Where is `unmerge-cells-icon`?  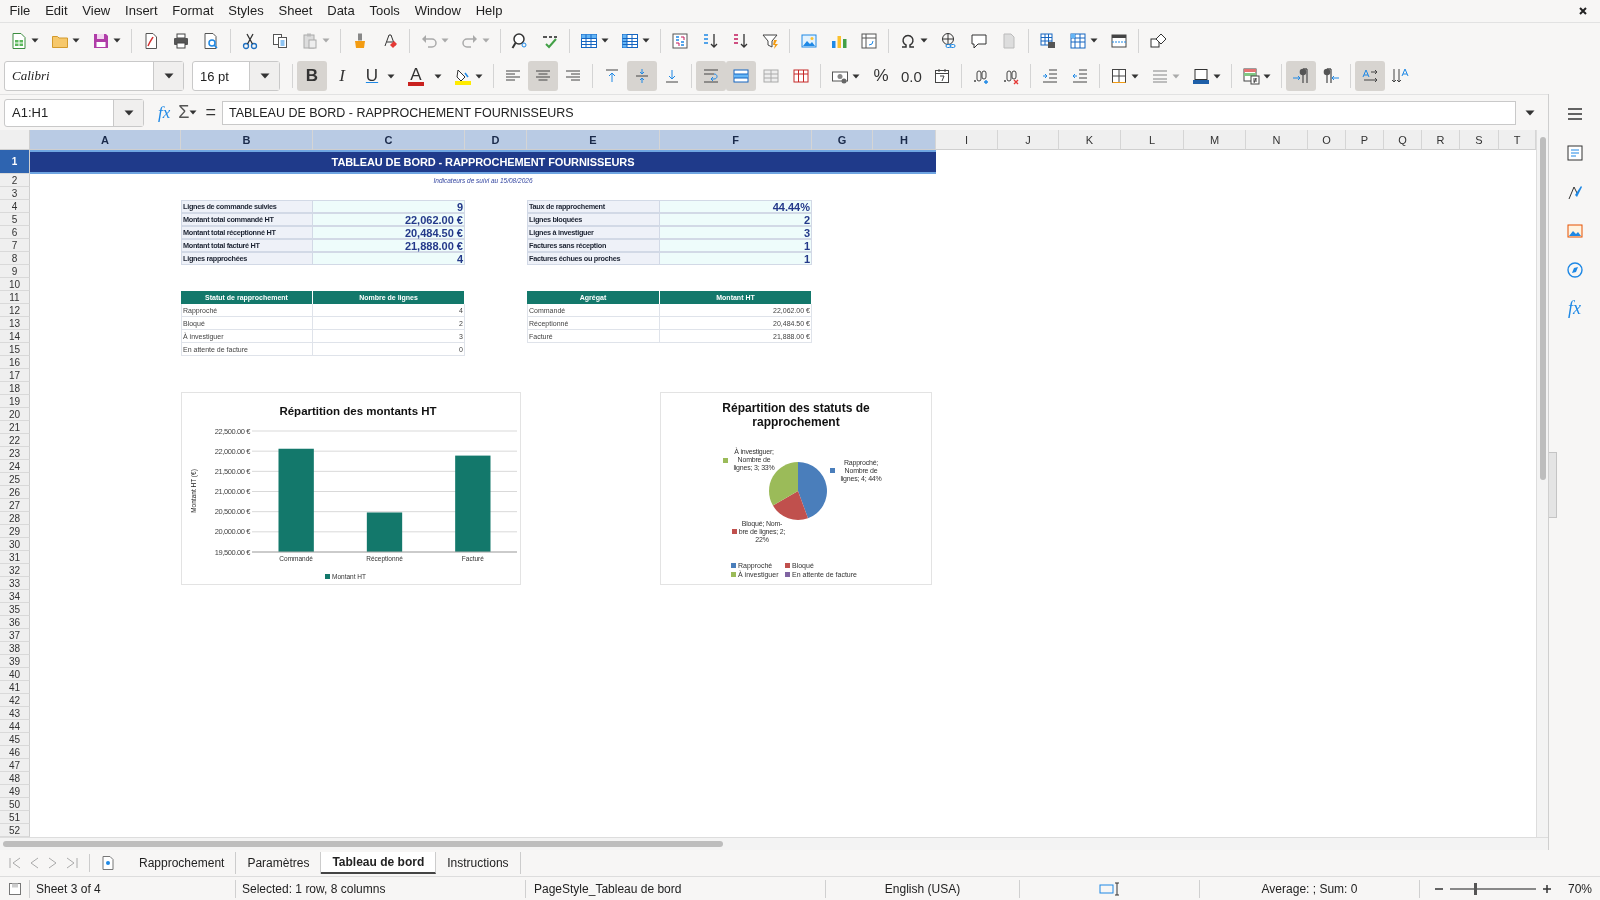 unmerge-cells-icon is located at coordinates (771, 76).